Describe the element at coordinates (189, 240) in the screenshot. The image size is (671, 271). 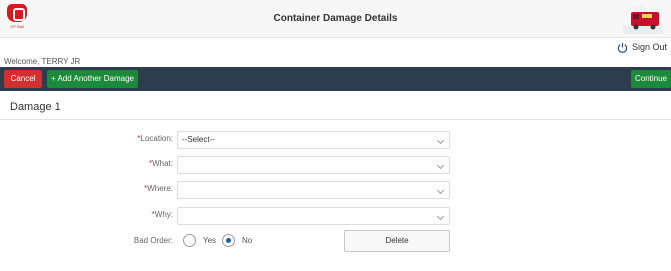
I see `bad-order-yes-radio` at that location.